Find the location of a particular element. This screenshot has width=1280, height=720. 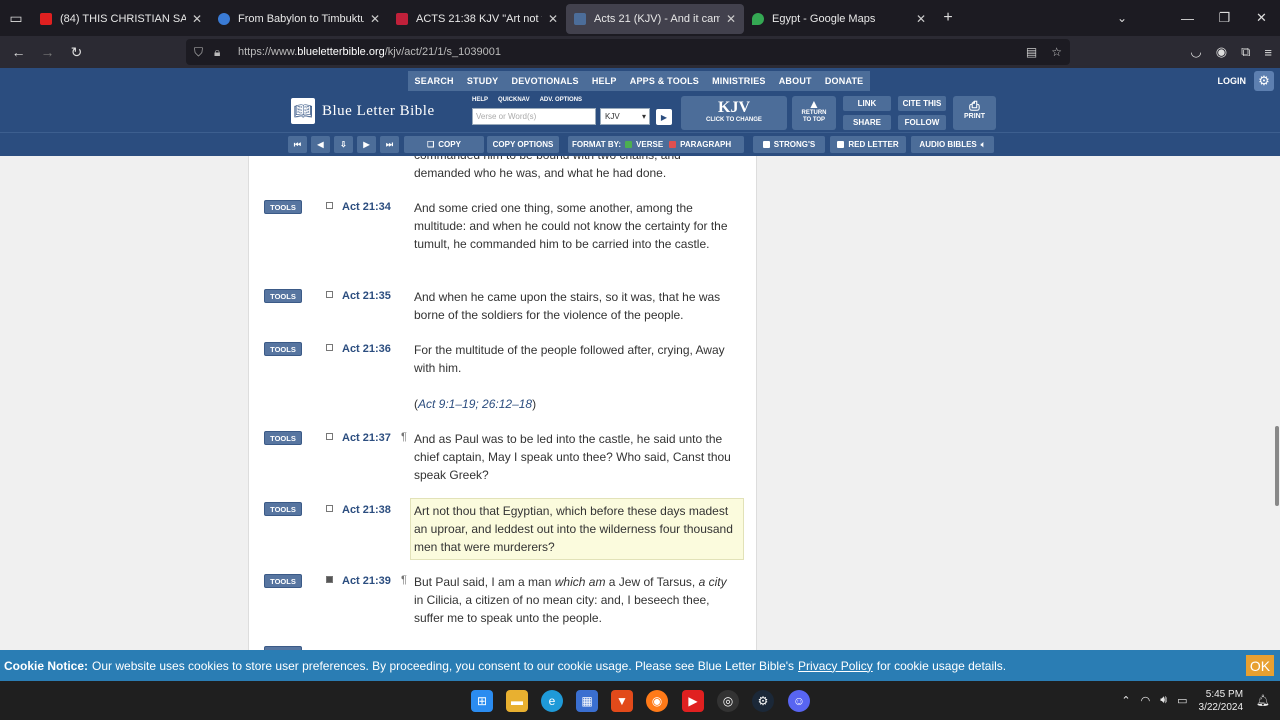

print-button: ⎙ PRINT is located at coordinates (974, 113).